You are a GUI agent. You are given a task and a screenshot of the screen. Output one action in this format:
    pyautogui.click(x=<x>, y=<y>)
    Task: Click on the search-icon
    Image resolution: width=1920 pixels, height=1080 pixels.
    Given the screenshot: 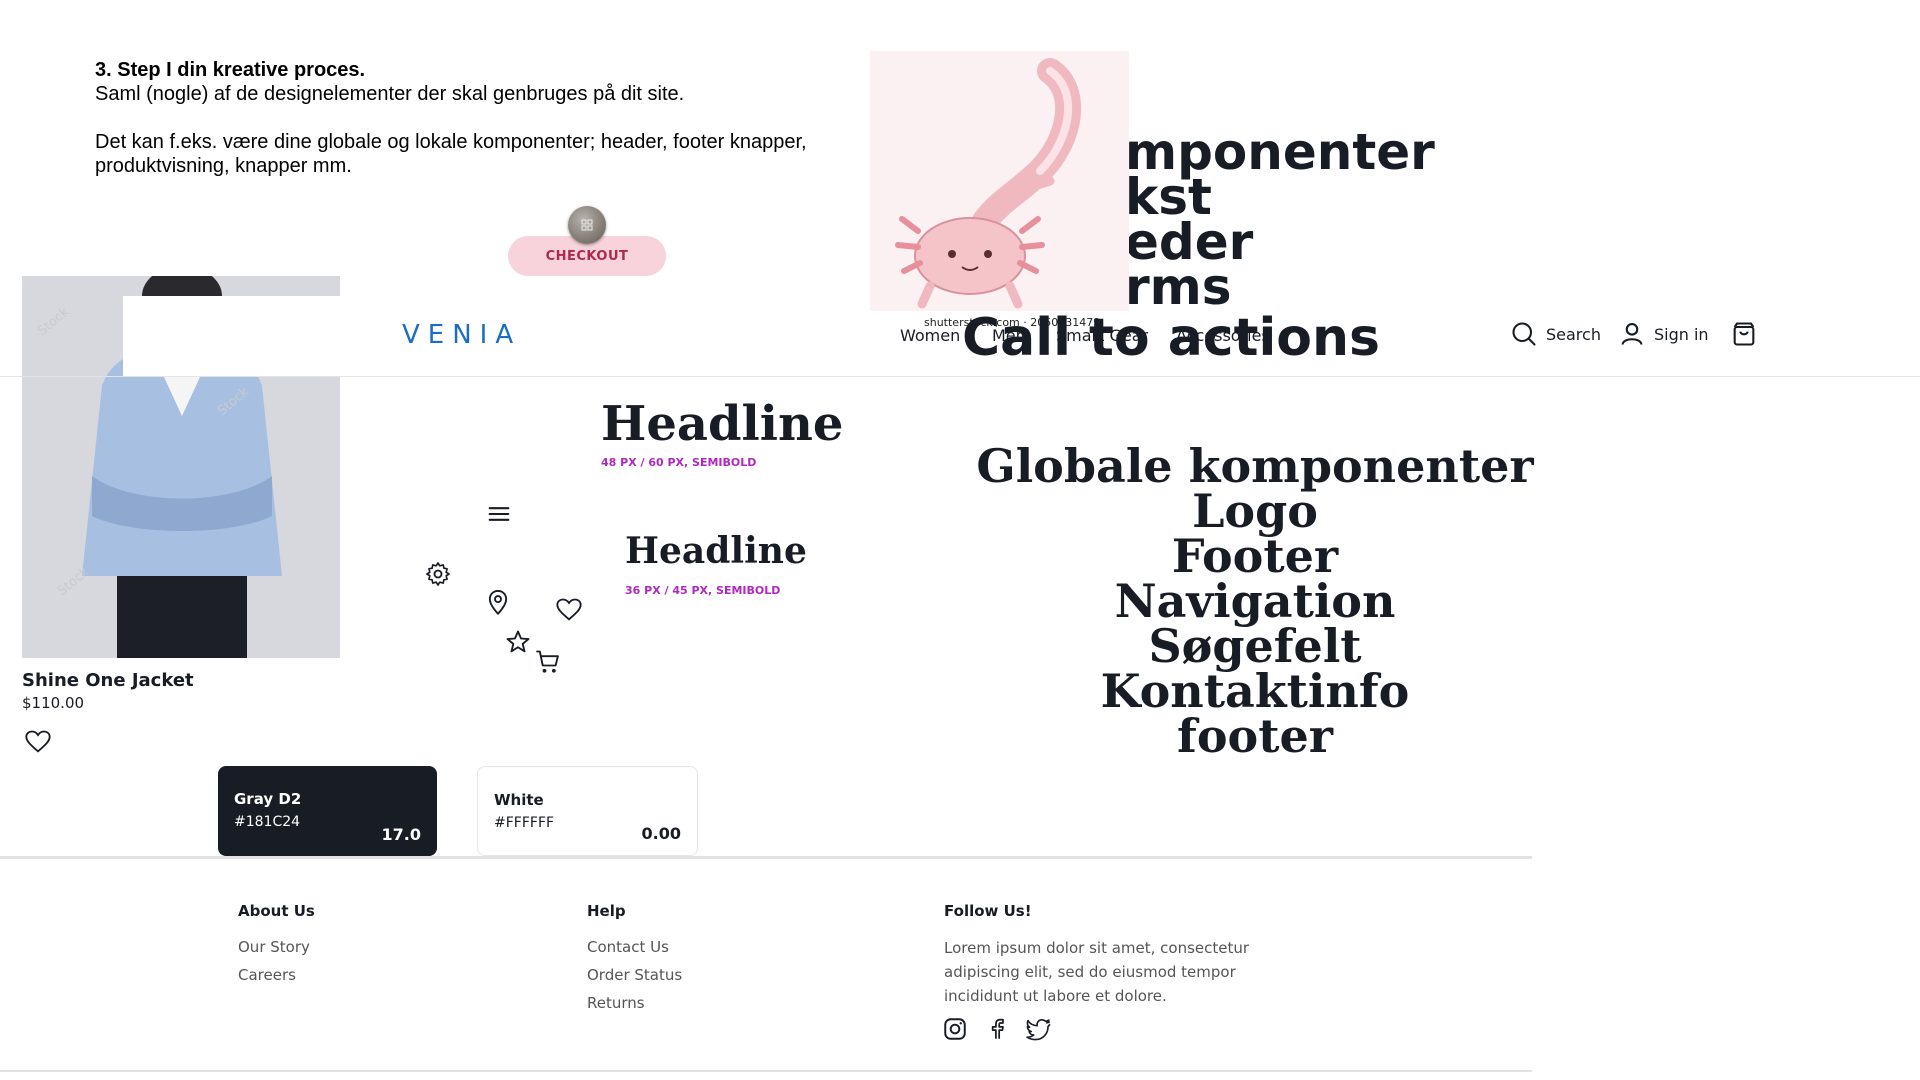 What is the action you would take?
    pyautogui.click(x=1524, y=334)
    